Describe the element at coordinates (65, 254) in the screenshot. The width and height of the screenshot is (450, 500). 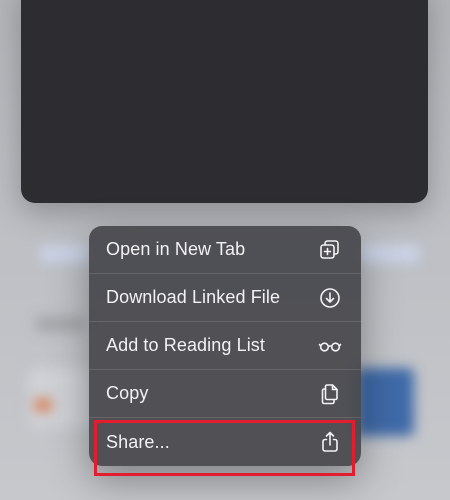
I see `background-link-blur` at that location.